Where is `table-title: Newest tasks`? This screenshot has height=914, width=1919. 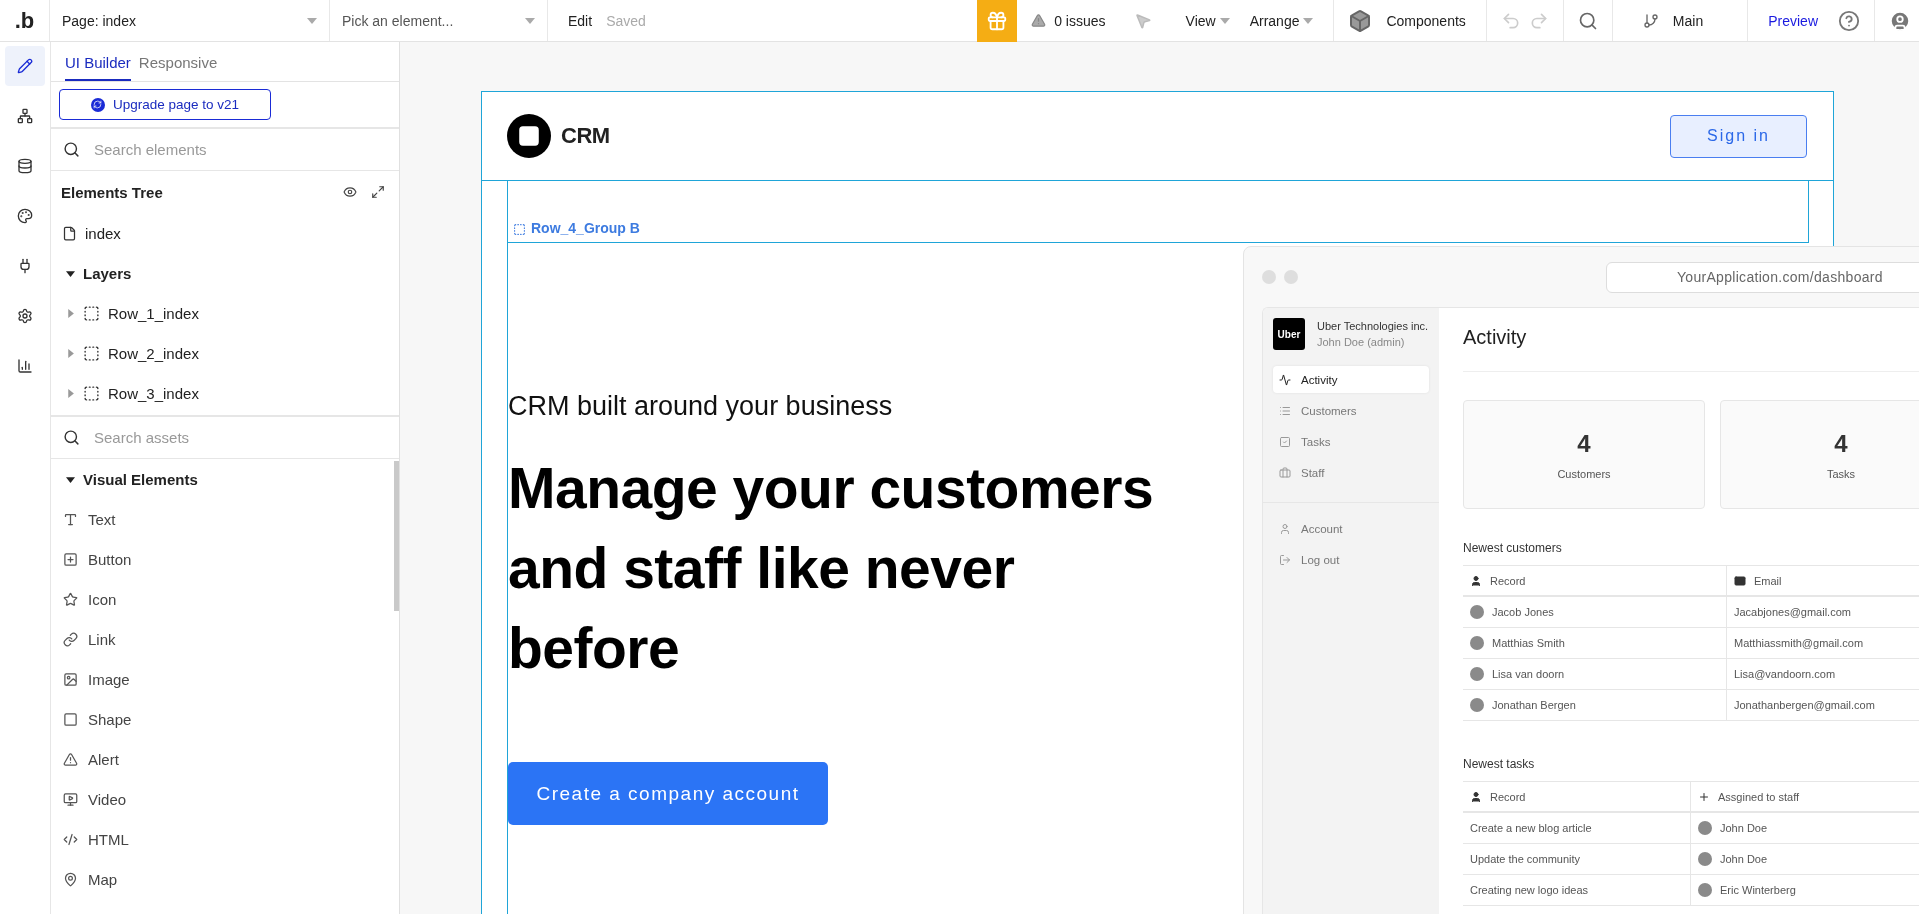 table-title: Newest tasks is located at coordinates (1499, 764).